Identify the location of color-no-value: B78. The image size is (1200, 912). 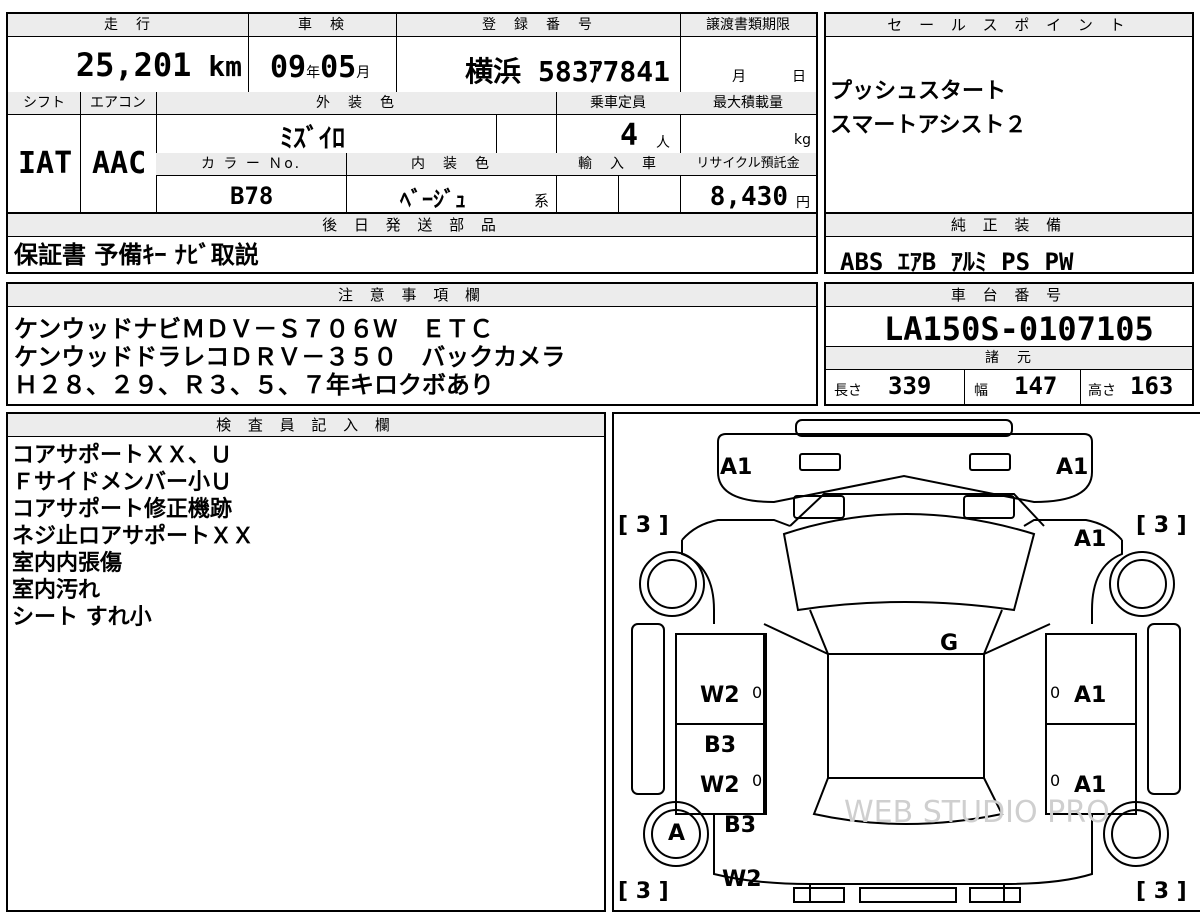
(252, 196).